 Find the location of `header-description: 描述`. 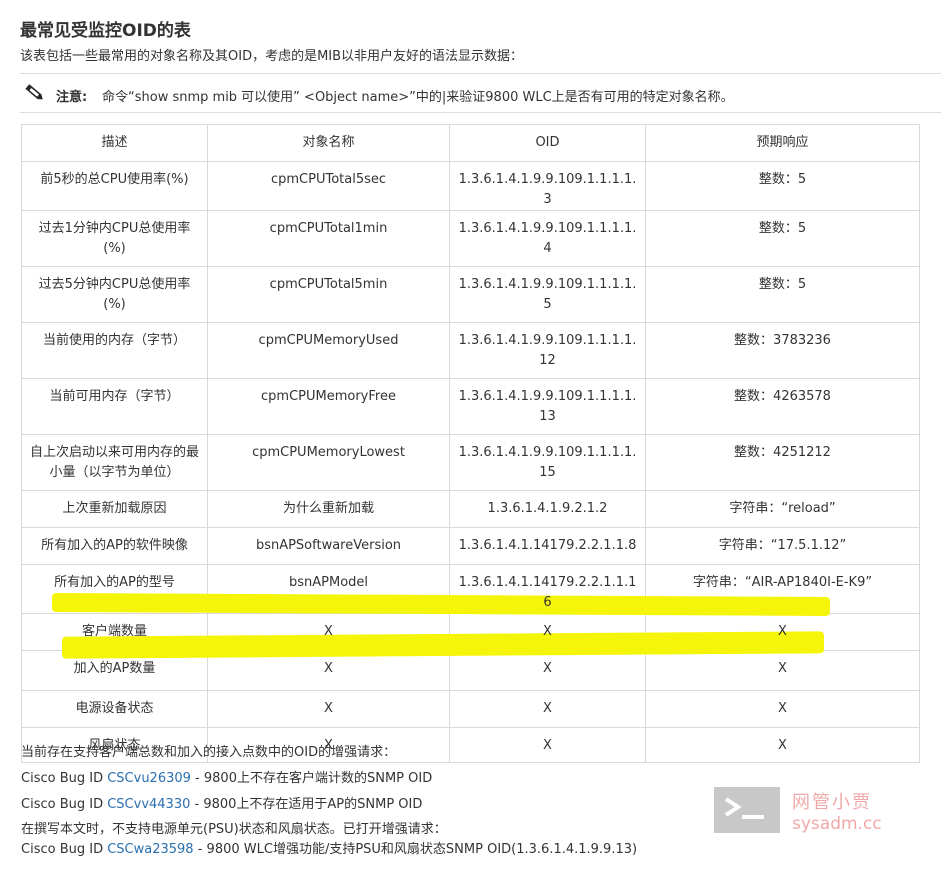

header-description: 描述 is located at coordinates (114, 143).